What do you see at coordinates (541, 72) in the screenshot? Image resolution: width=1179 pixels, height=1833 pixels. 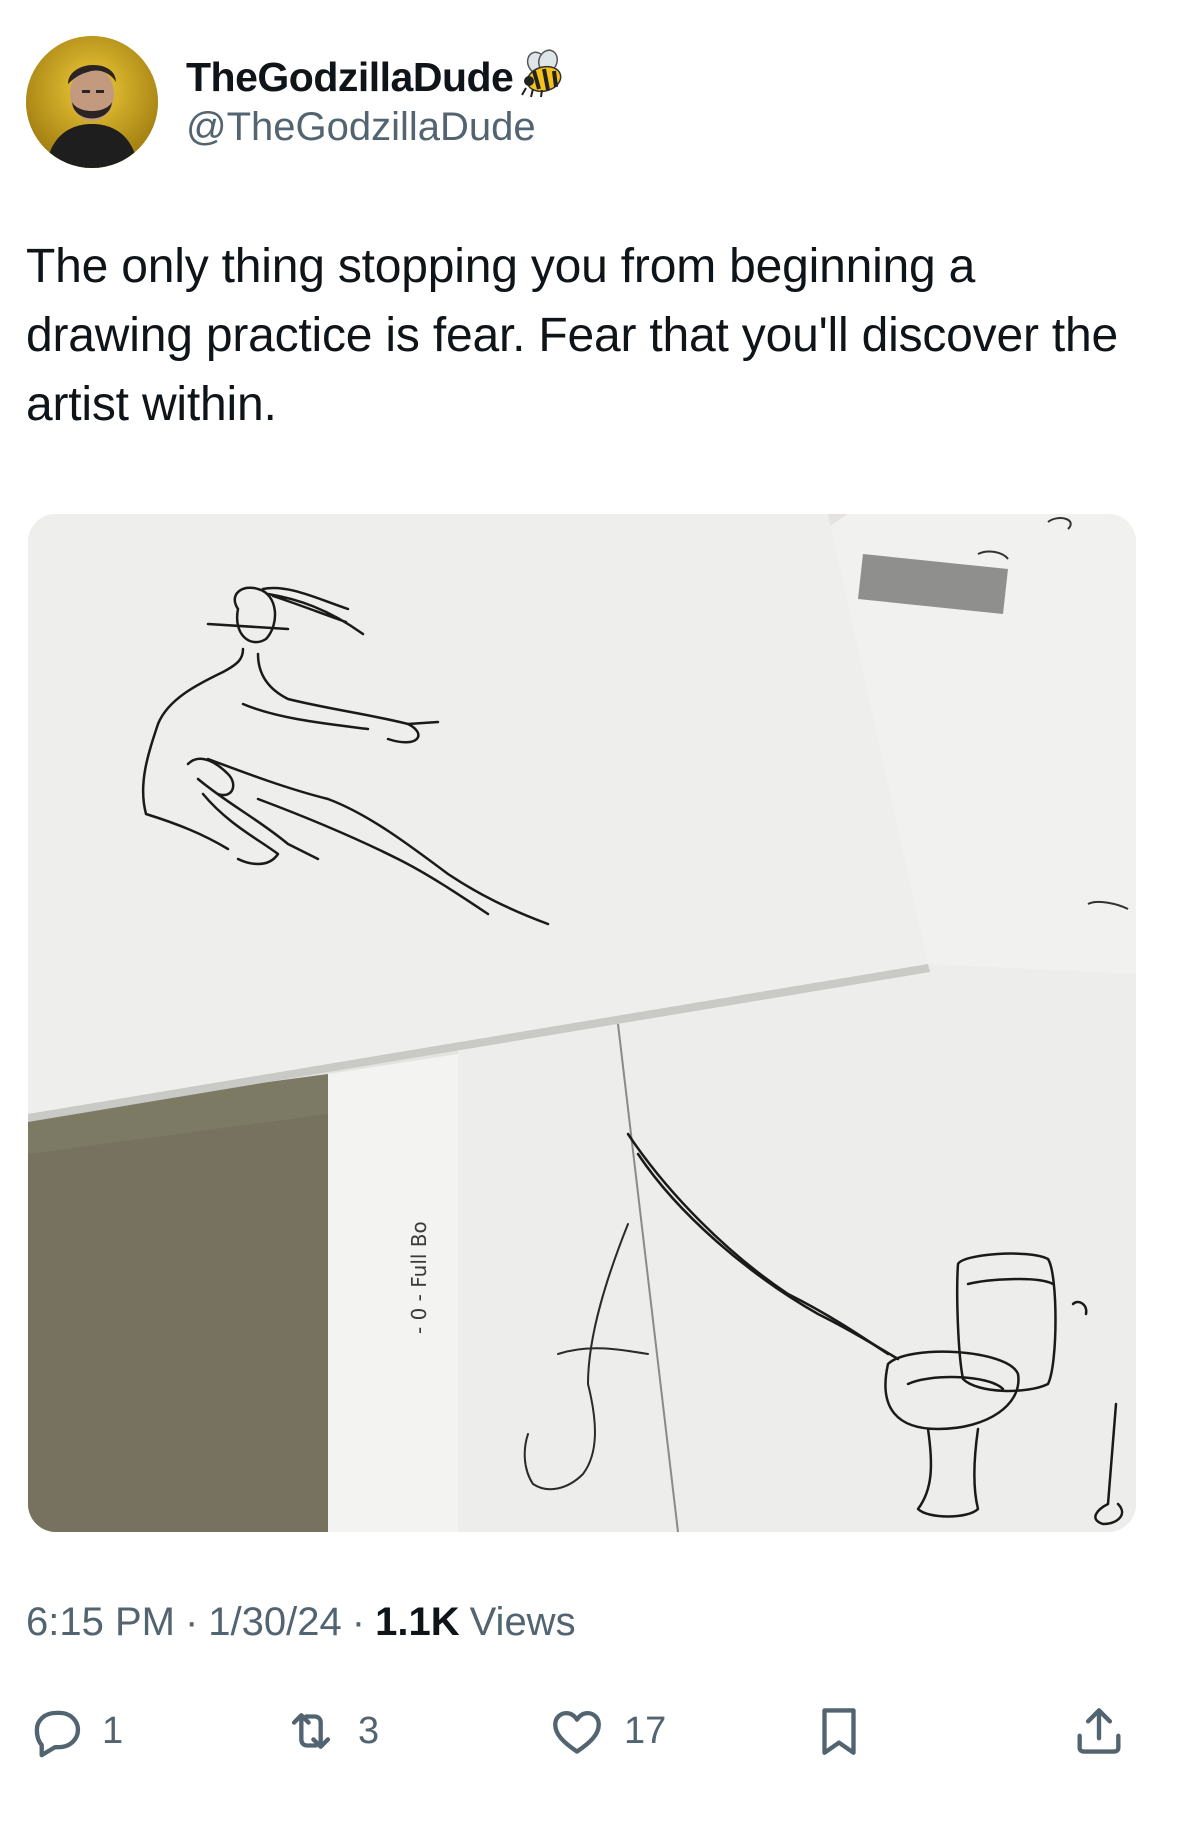 I see `bee-emoji-icon` at bounding box center [541, 72].